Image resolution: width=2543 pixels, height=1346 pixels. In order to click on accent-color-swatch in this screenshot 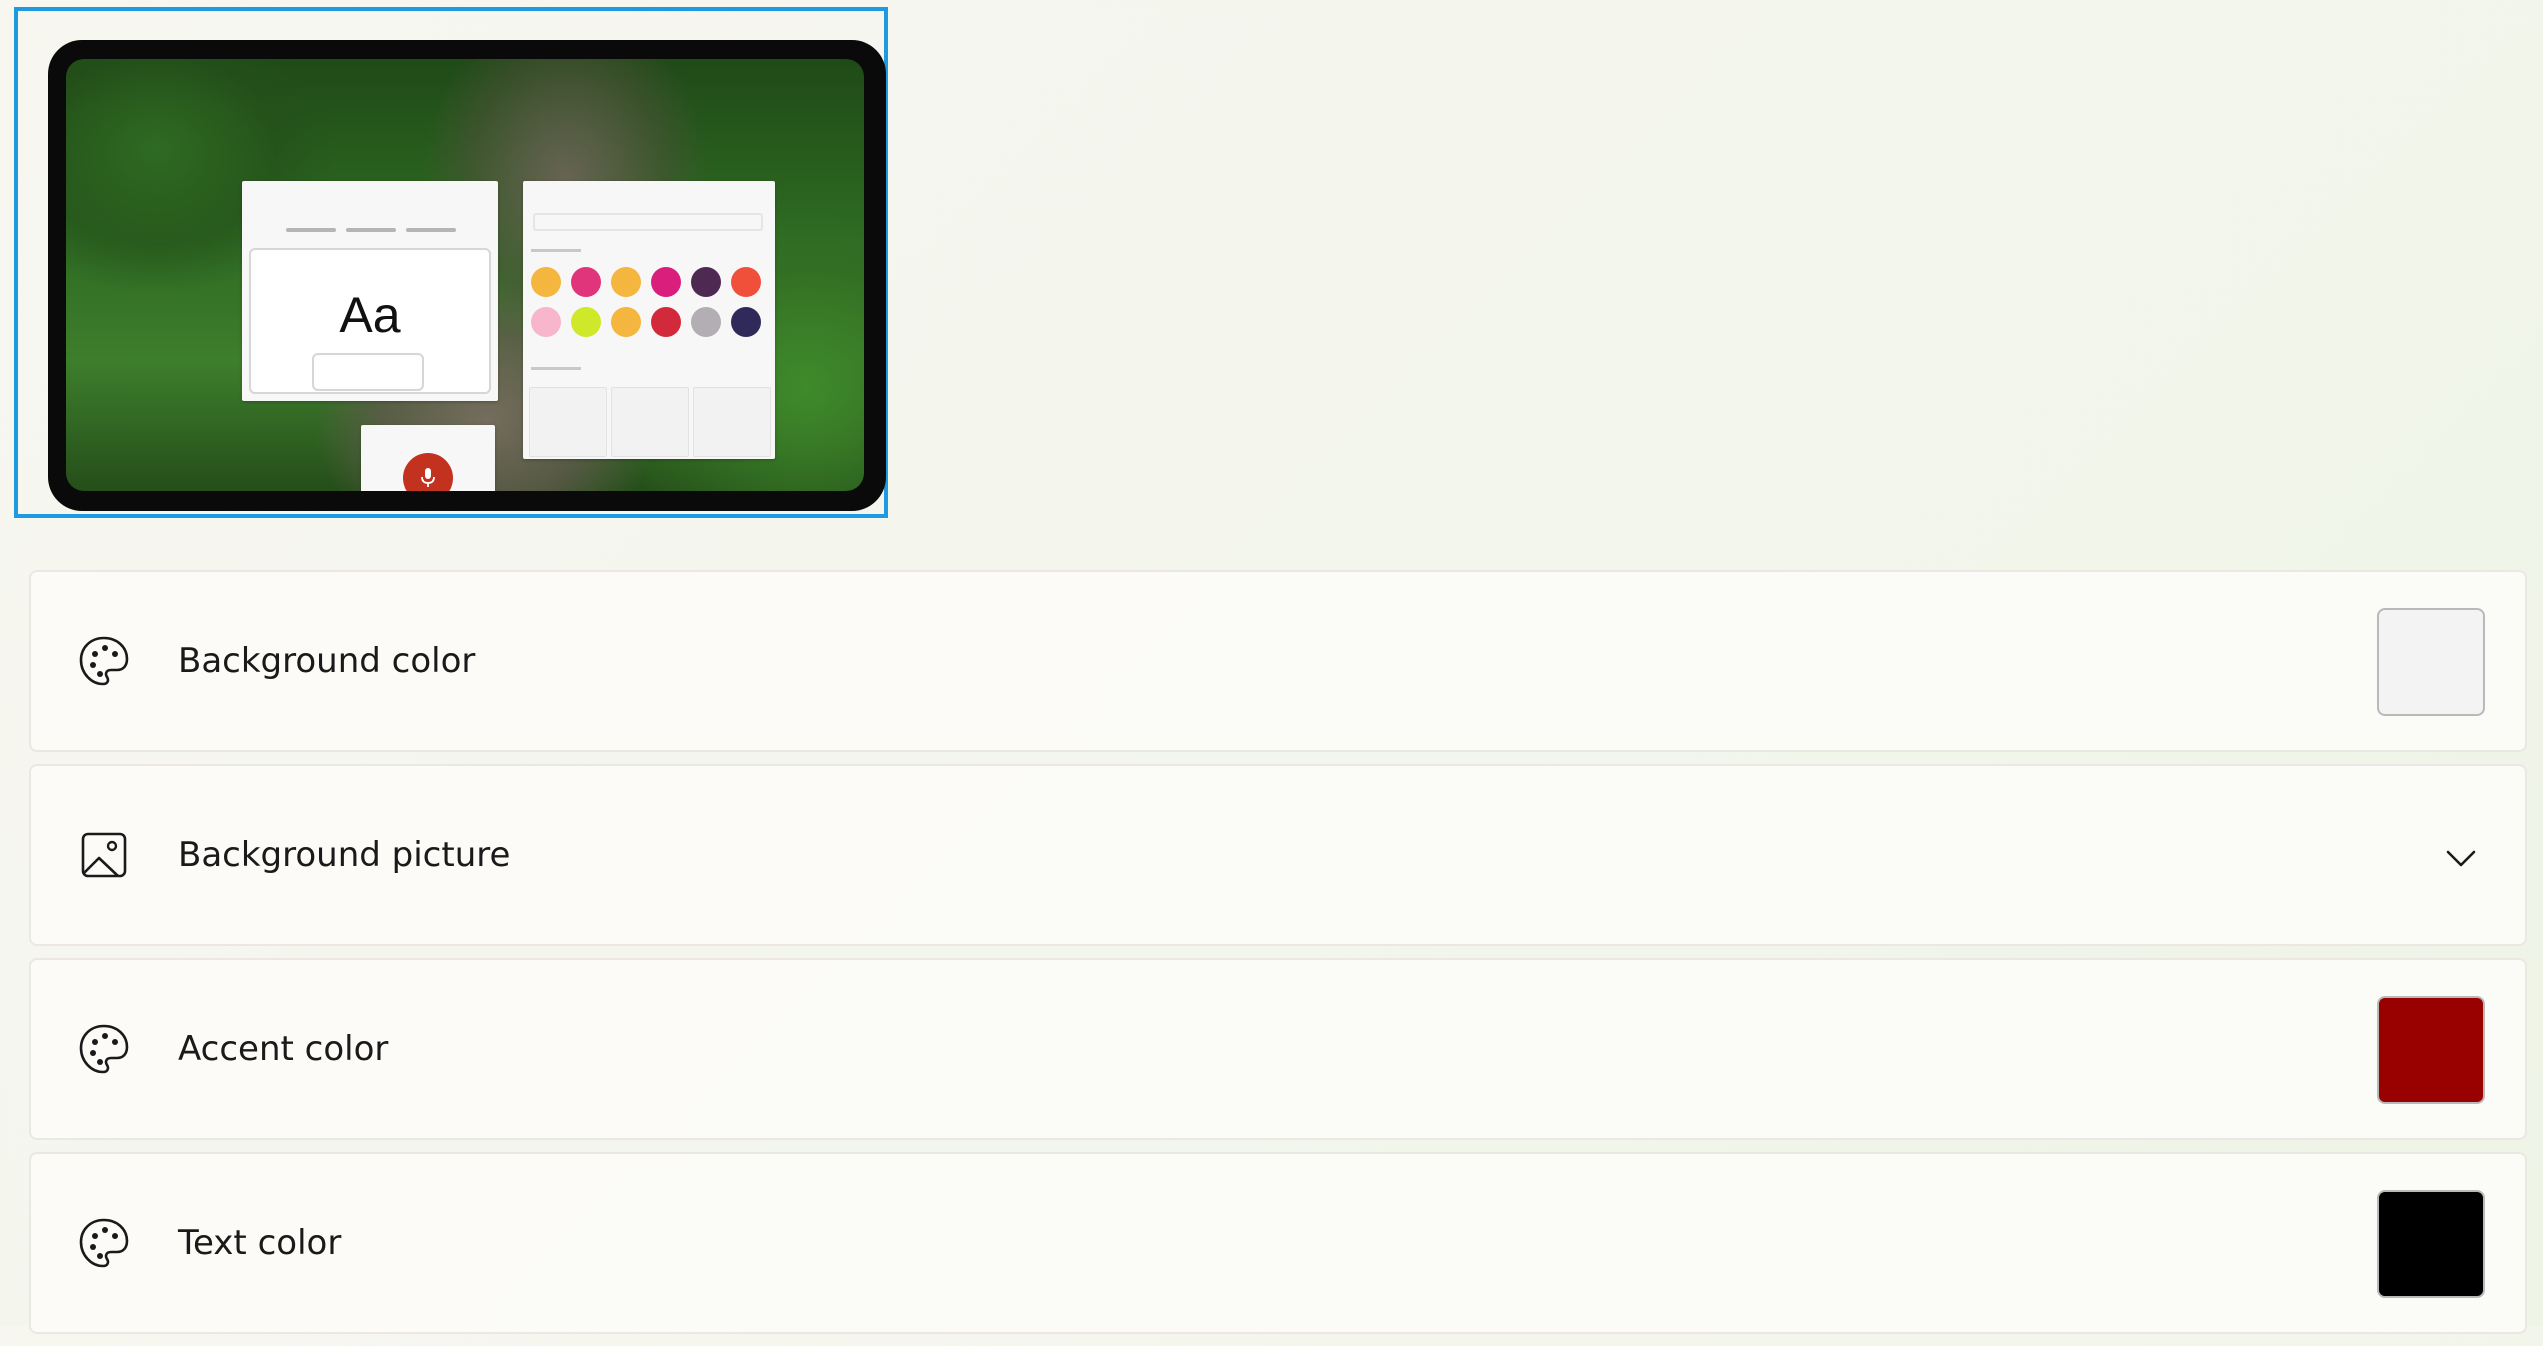, I will do `click(2431, 1050)`.